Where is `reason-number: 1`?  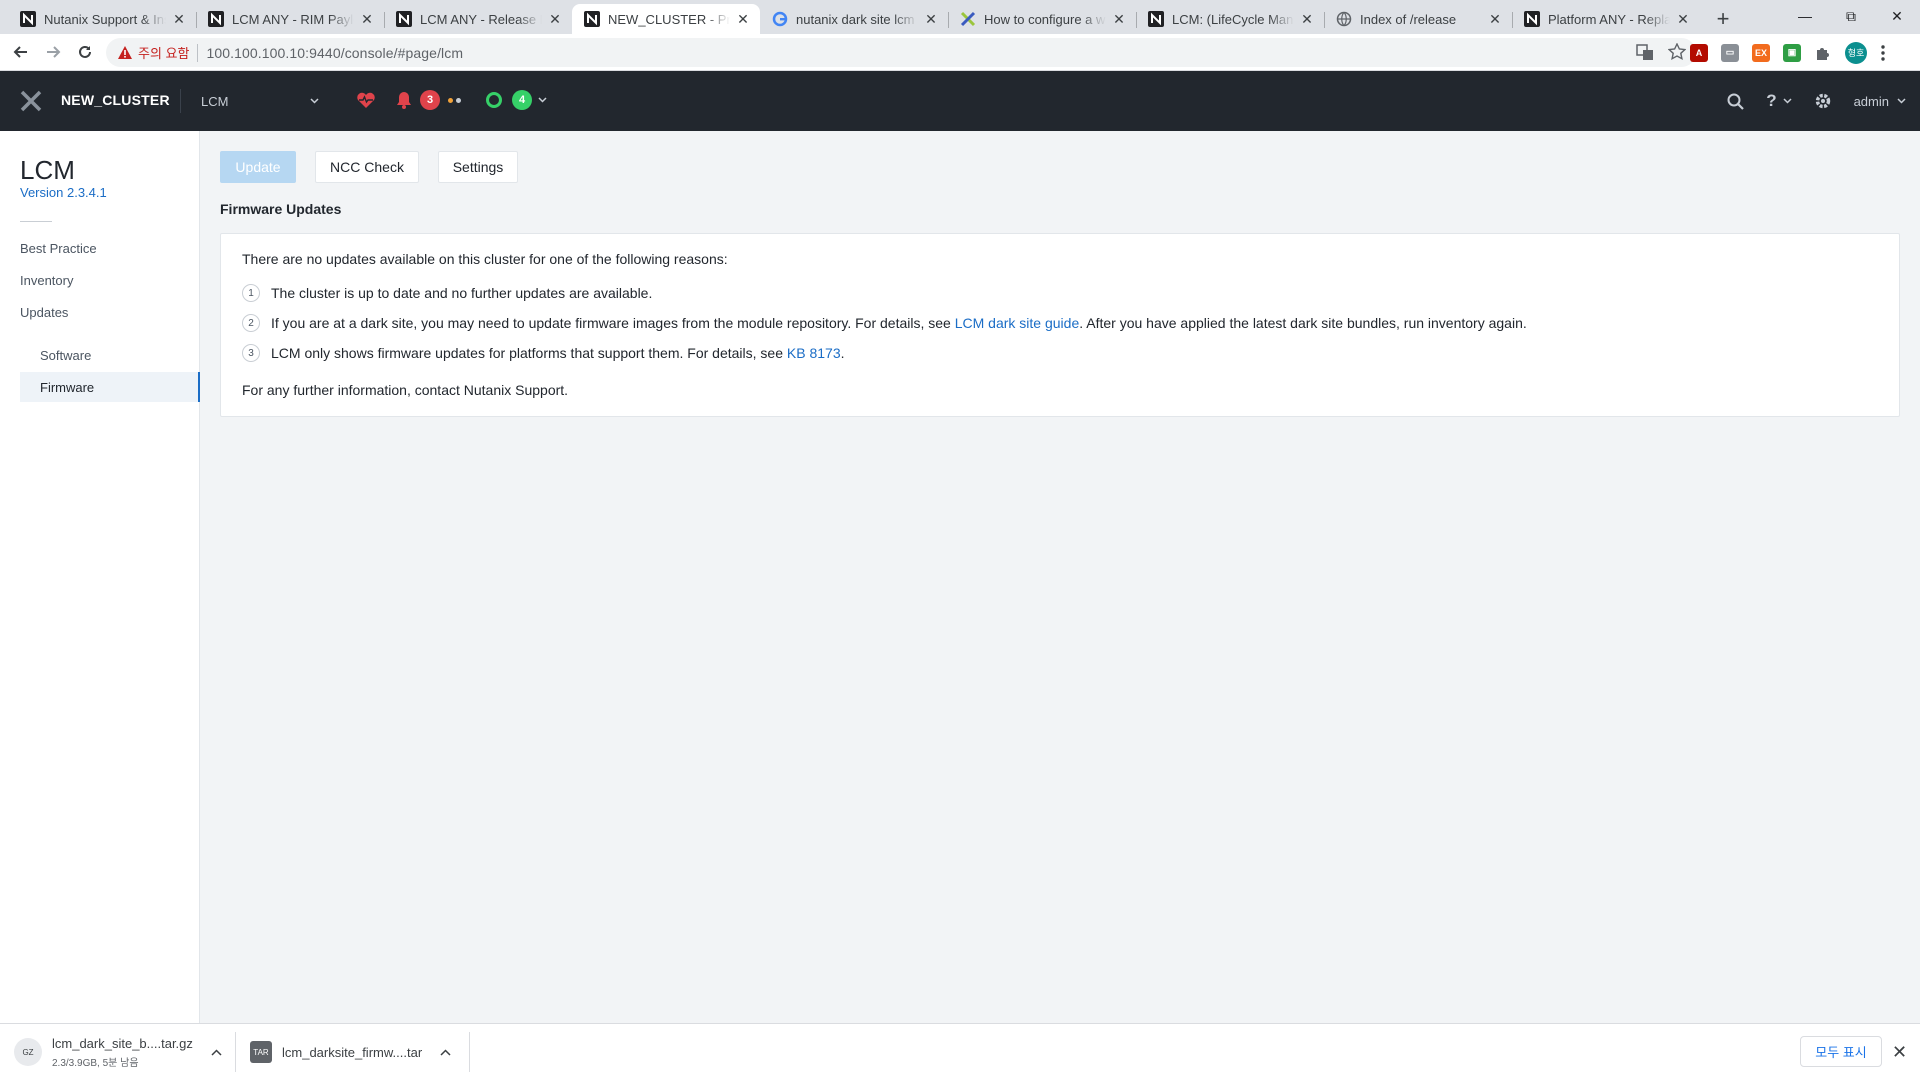
reason-number: 1 is located at coordinates (251, 293).